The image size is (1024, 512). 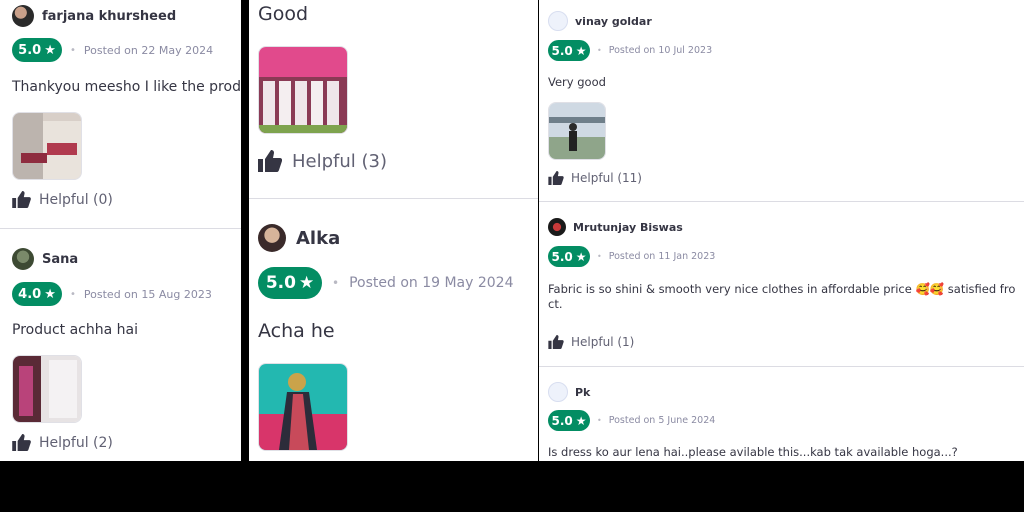 I want to click on helpful-button: Helpful (0), so click(x=62, y=199).